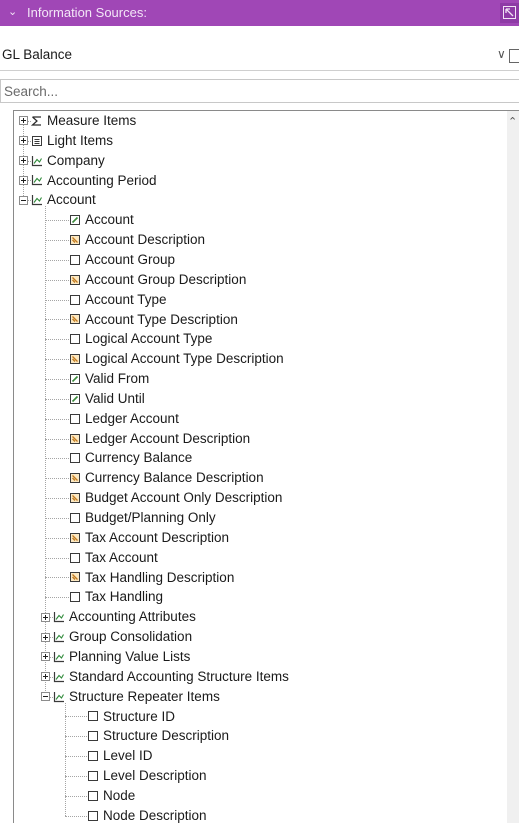  I want to click on tree-leaf: Ledger Account Description, so click(260, 439).